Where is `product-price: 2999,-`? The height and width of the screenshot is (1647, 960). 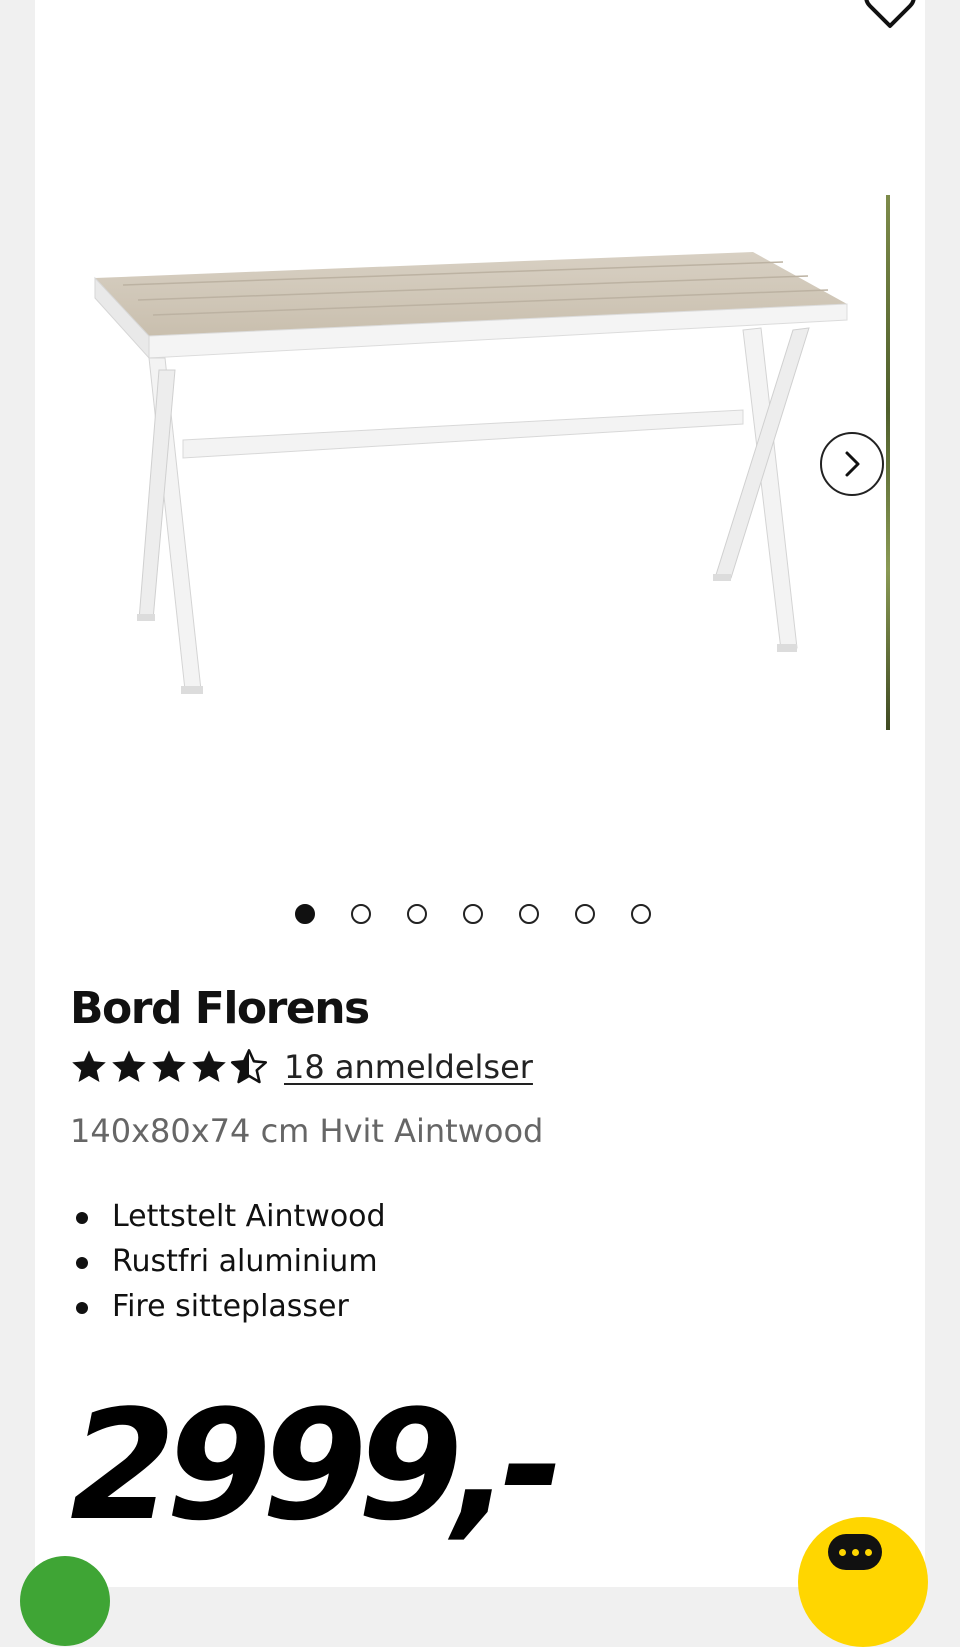 product-price: 2999,- is located at coordinates (317, 1465).